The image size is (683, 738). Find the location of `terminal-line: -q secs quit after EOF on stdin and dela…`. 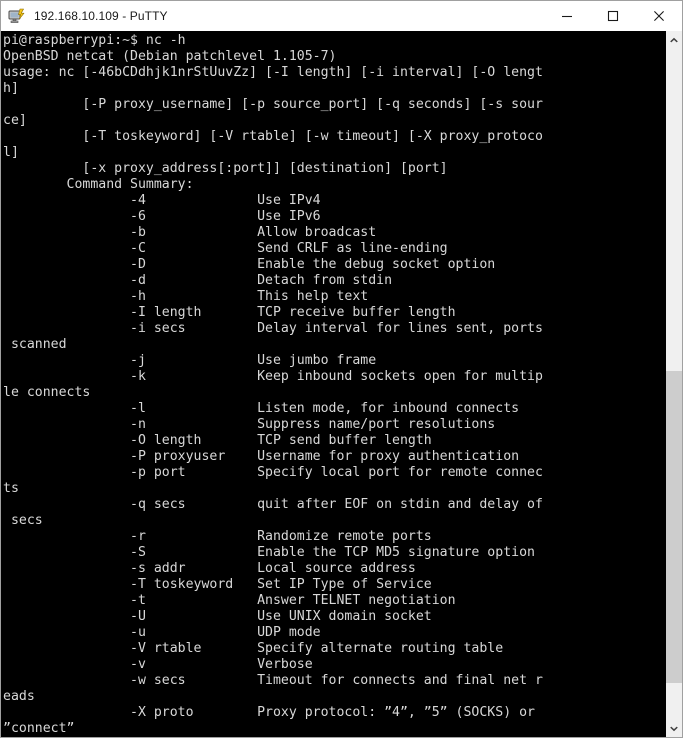

terminal-line: -q secs quit after EOF on stdin and dela… is located at coordinates (273, 504).